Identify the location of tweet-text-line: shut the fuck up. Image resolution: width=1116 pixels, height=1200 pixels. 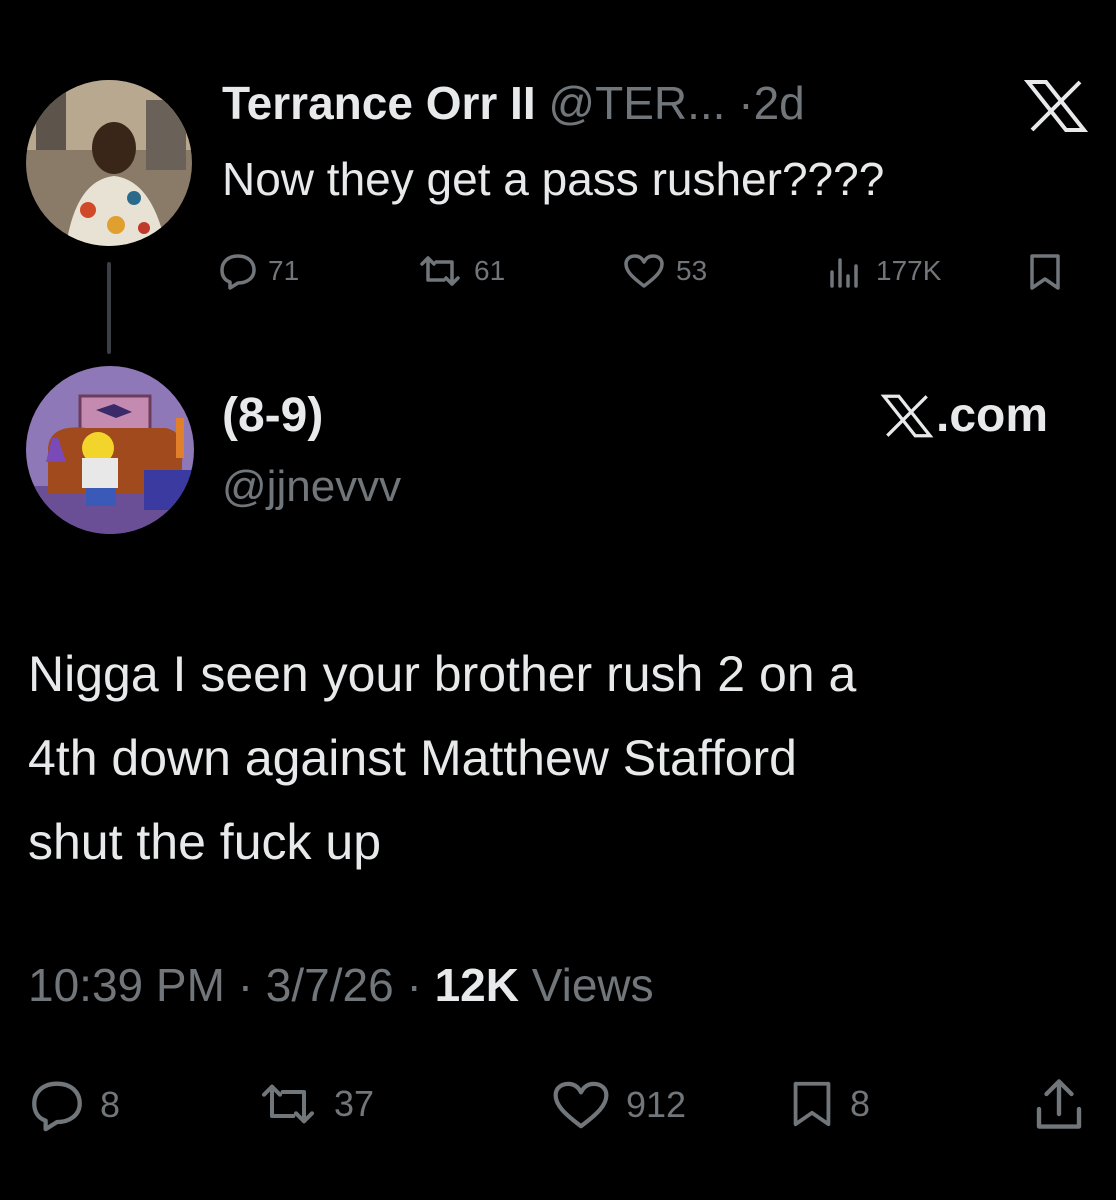
(205, 842).